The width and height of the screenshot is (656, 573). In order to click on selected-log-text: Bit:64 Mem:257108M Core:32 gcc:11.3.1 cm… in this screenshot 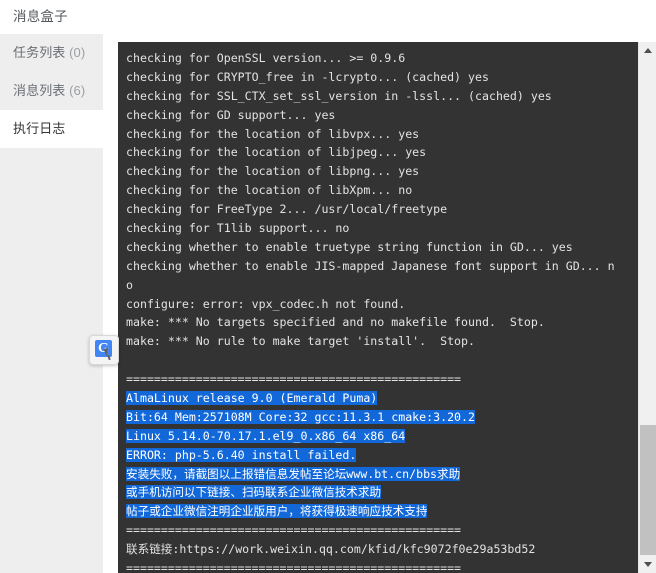, I will do `click(301, 416)`.